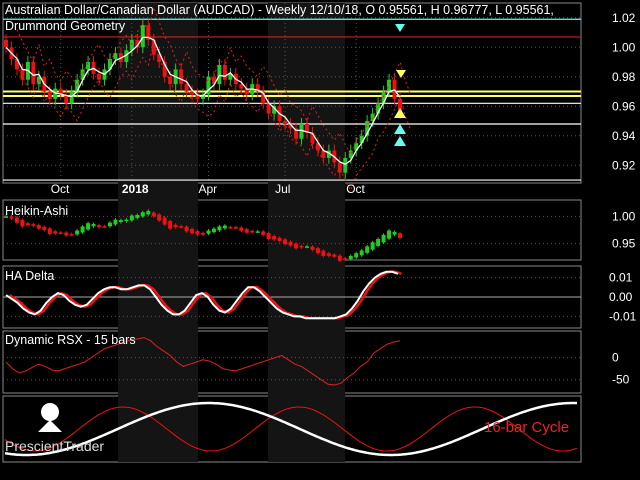 This screenshot has width=640, height=480. I want to click on x-tick-label: Jul, so click(282, 189).